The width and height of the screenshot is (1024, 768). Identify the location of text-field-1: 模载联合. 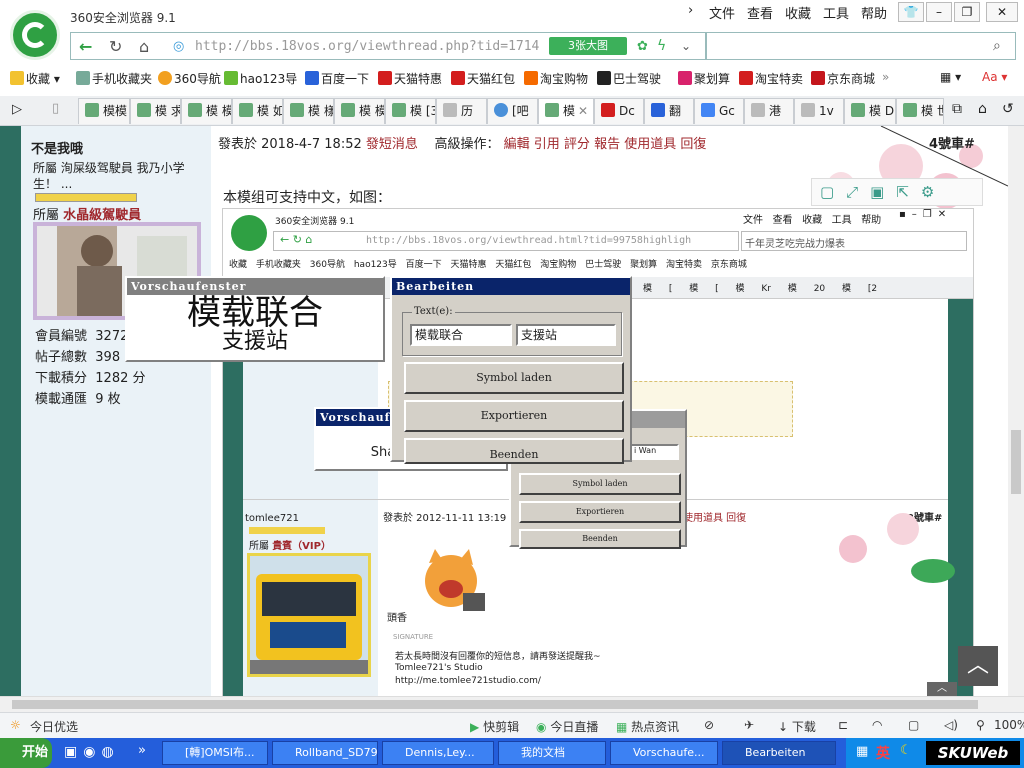
(461, 335).